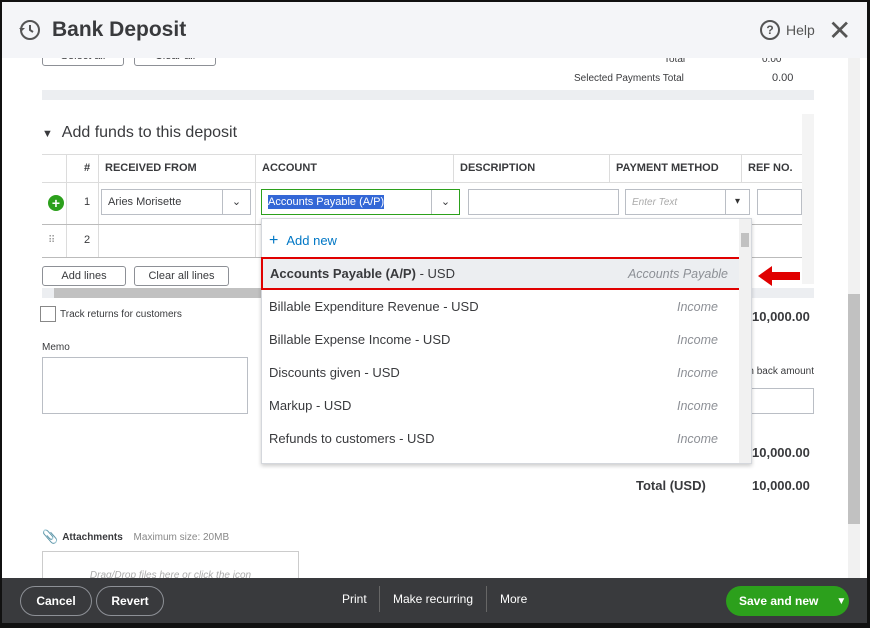  Describe the element at coordinates (56, 203) in the screenshot. I see `add-row-icon: +` at that location.